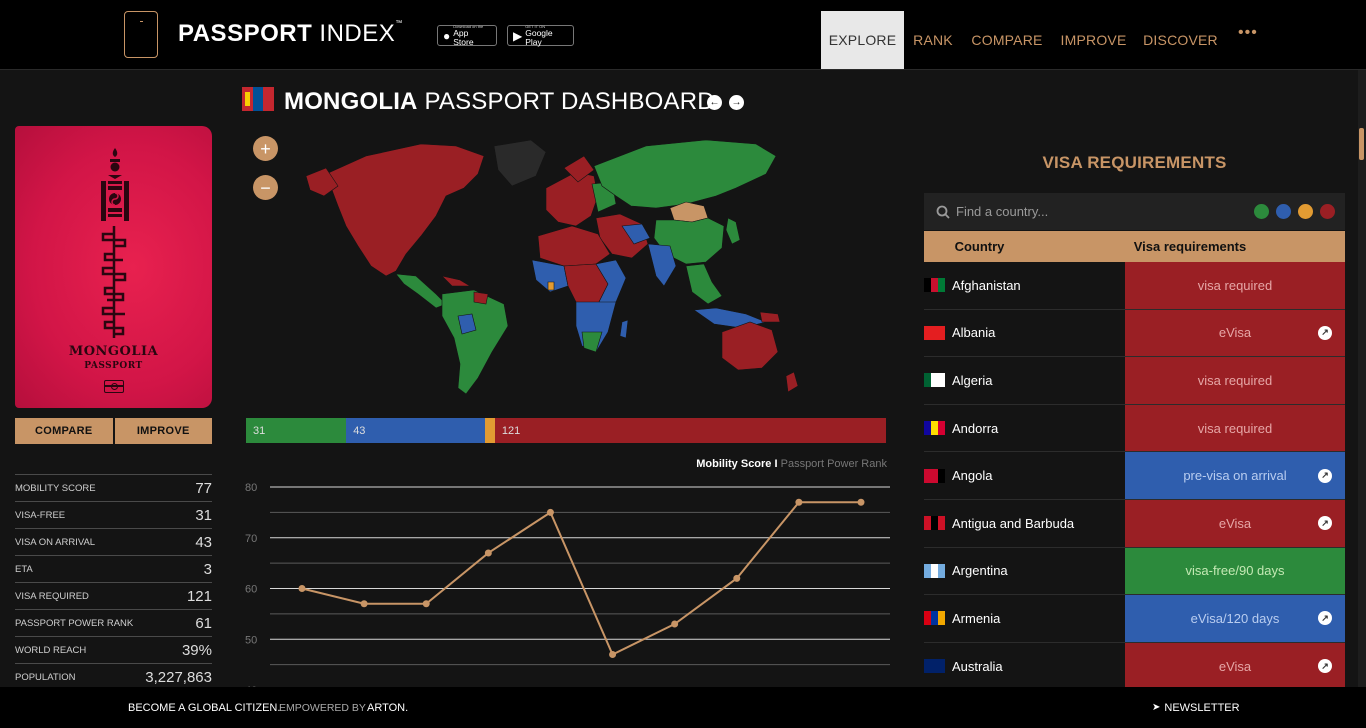 The width and height of the screenshot is (1366, 728). What do you see at coordinates (933, 40) in the screenshot?
I see `nav-rank: RANK` at bounding box center [933, 40].